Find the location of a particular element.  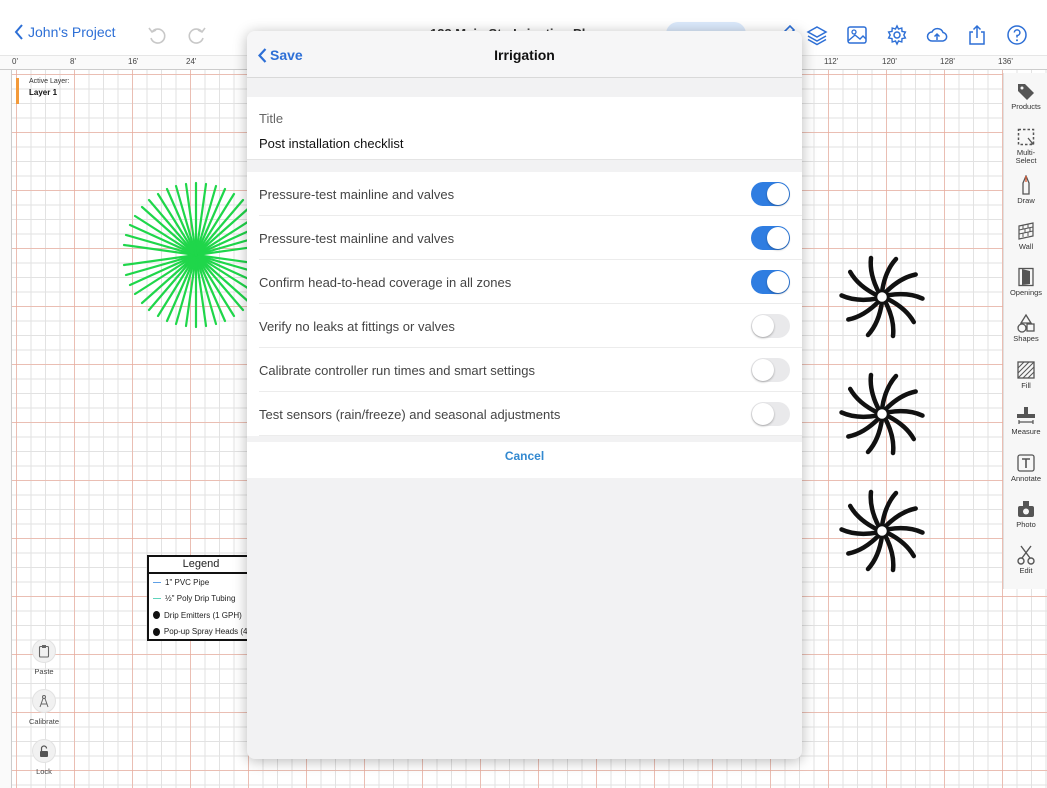

ruler-tick: 128' is located at coordinates (947, 61).